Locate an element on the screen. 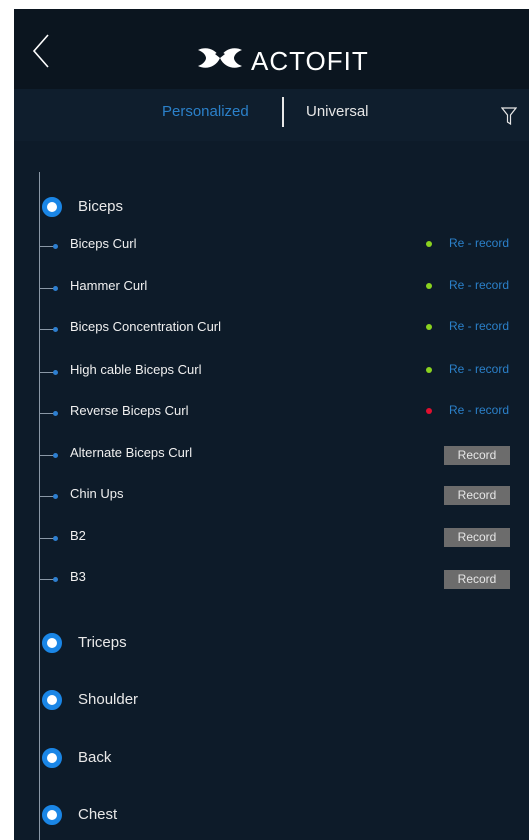  exercise-label: Chin Ups is located at coordinates (97, 493).